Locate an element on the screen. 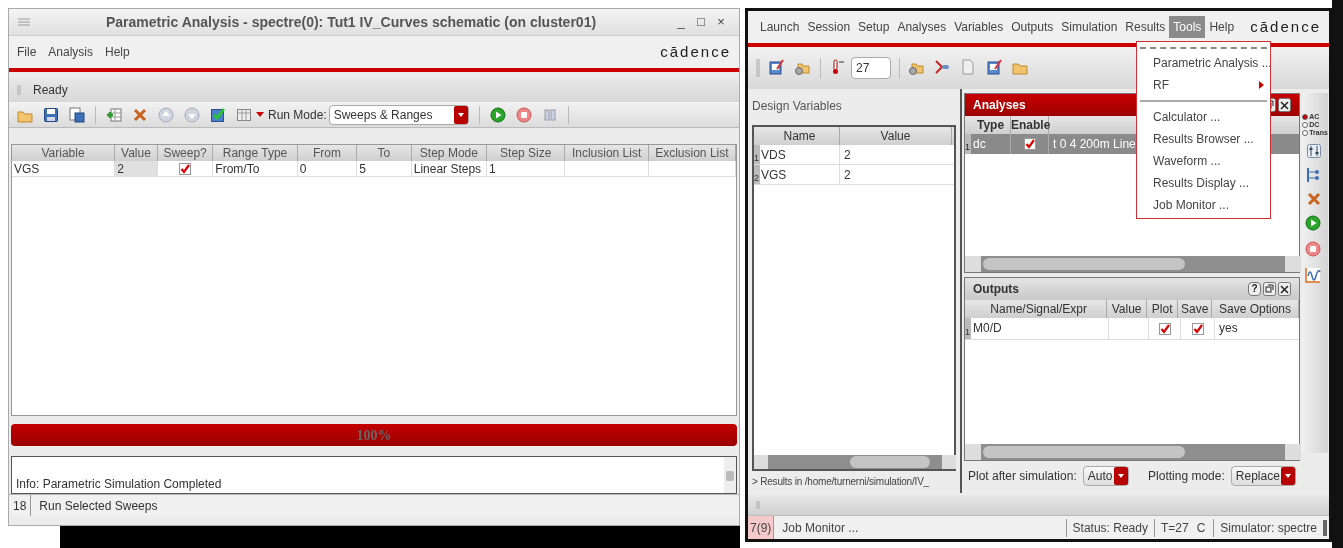 This screenshot has width=1343, height=548. table-cell-text: yes is located at coordinates (1228, 328).